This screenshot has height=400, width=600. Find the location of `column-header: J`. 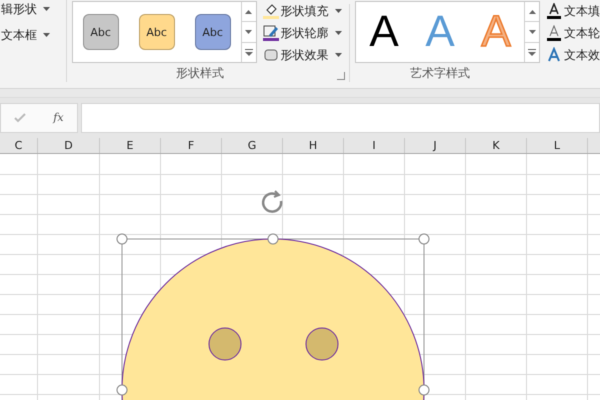

column-header: J is located at coordinates (435, 145).